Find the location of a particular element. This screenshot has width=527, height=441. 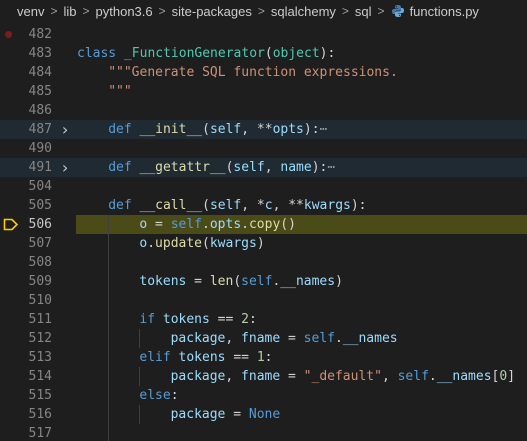

code-text: elif tokens == 1: is located at coordinates (301, 357).